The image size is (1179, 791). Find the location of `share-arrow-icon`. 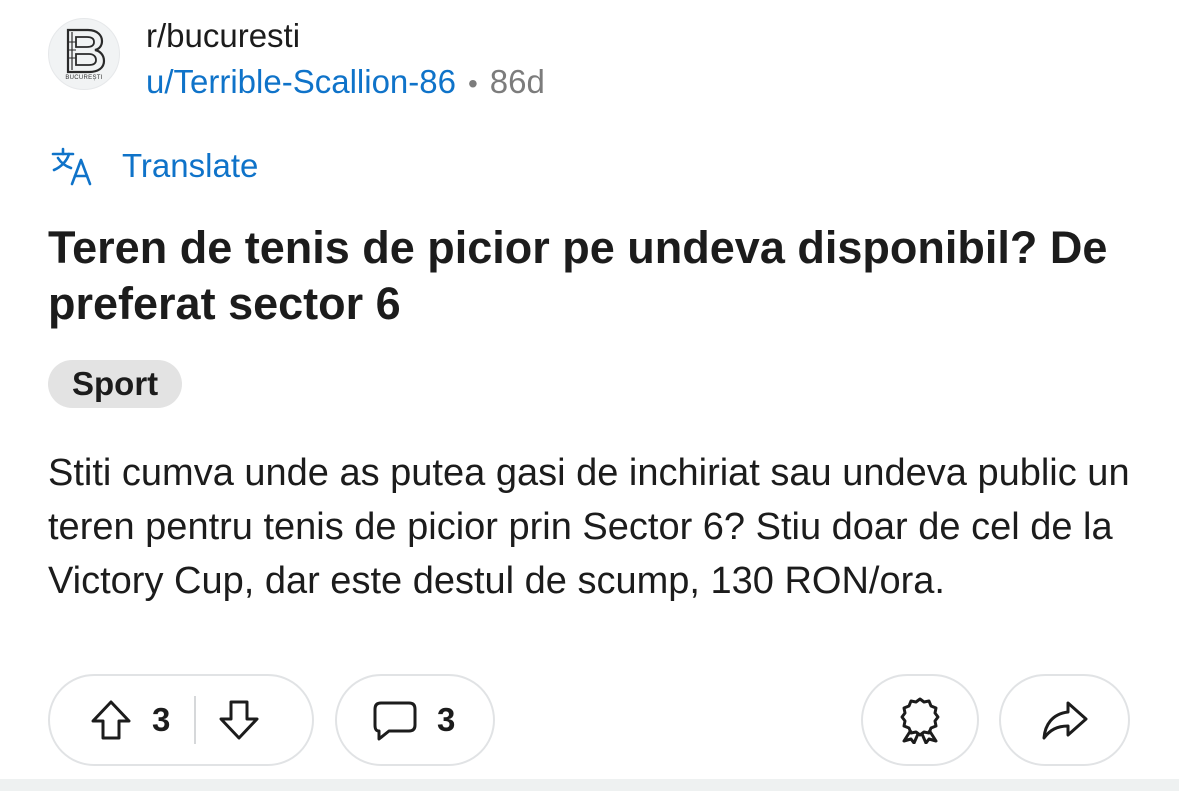

share-arrow-icon is located at coordinates (1064, 720).